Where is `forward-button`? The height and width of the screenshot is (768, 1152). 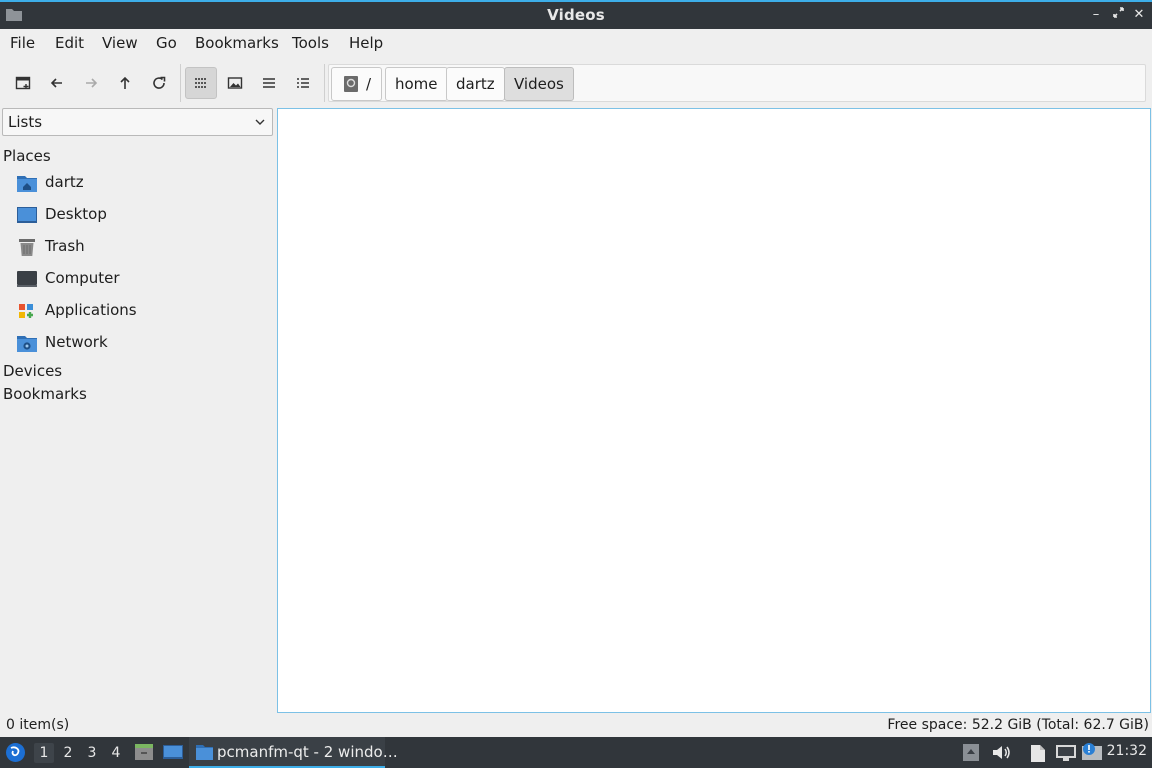 forward-button is located at coordinates (91, 83).